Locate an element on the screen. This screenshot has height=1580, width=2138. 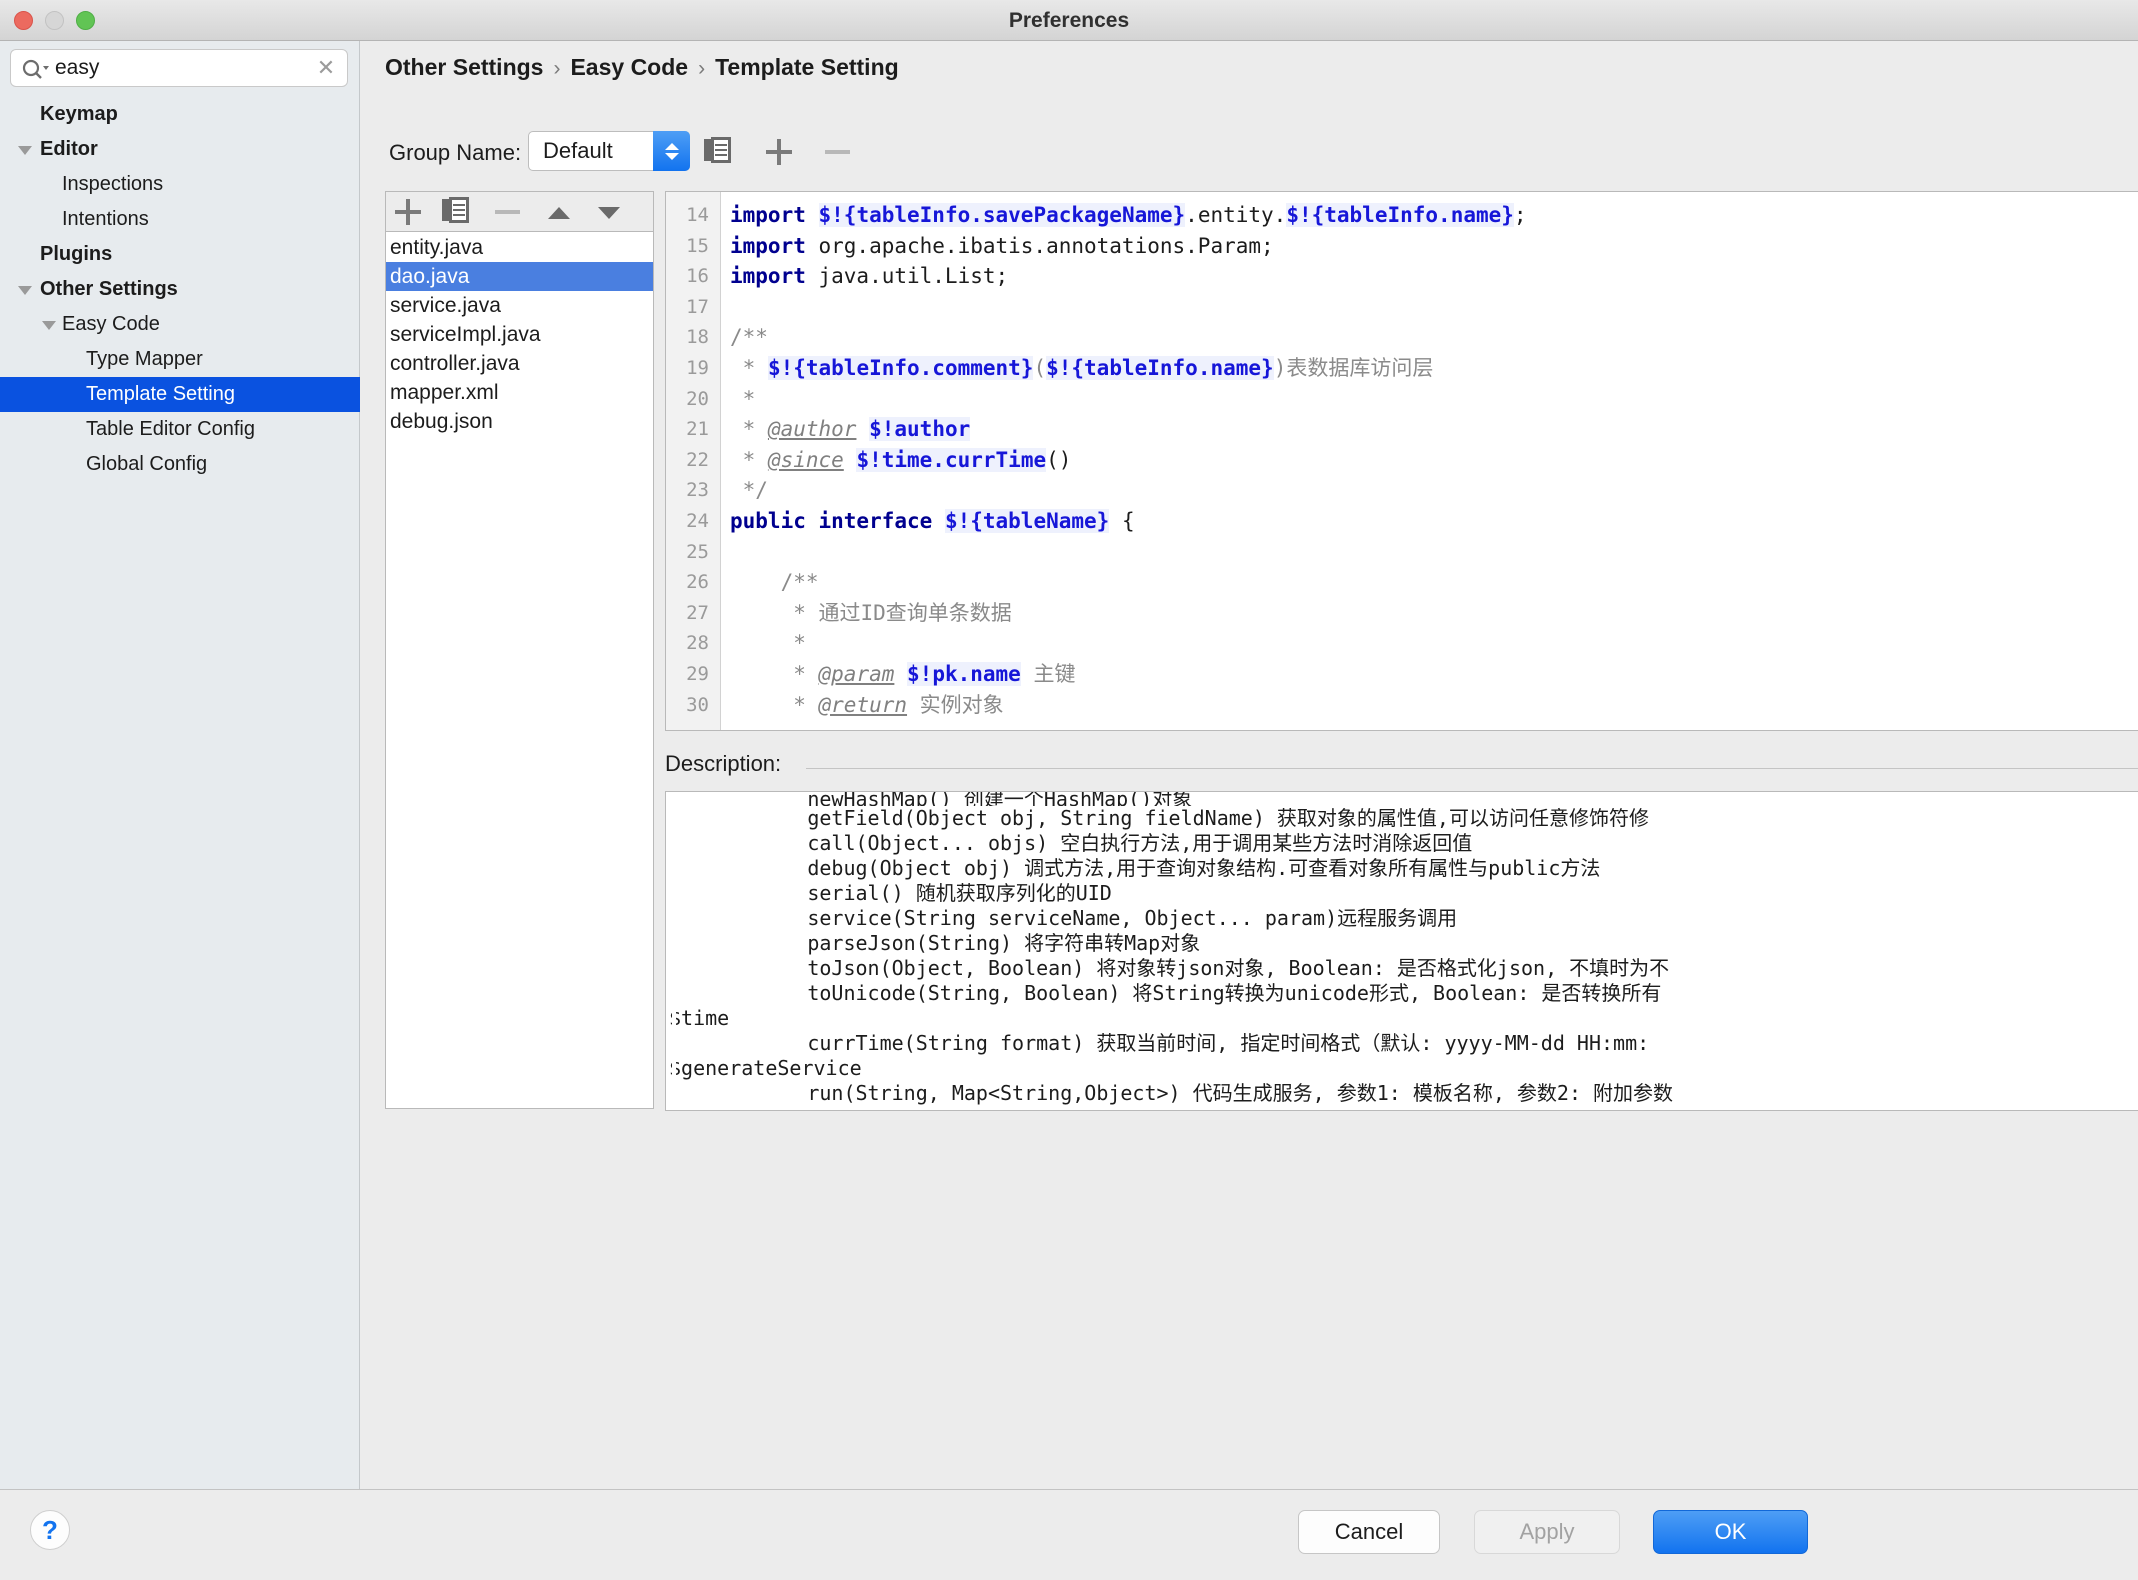
breadcrumb-part: Other Settings is located at coordinates (464, 67).